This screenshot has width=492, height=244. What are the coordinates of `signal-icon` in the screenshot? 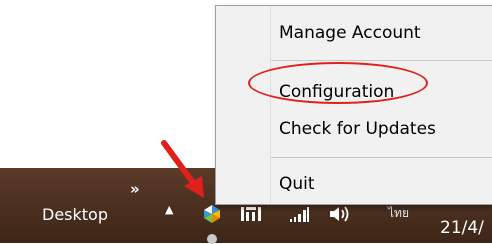 It's located at (300, 214).